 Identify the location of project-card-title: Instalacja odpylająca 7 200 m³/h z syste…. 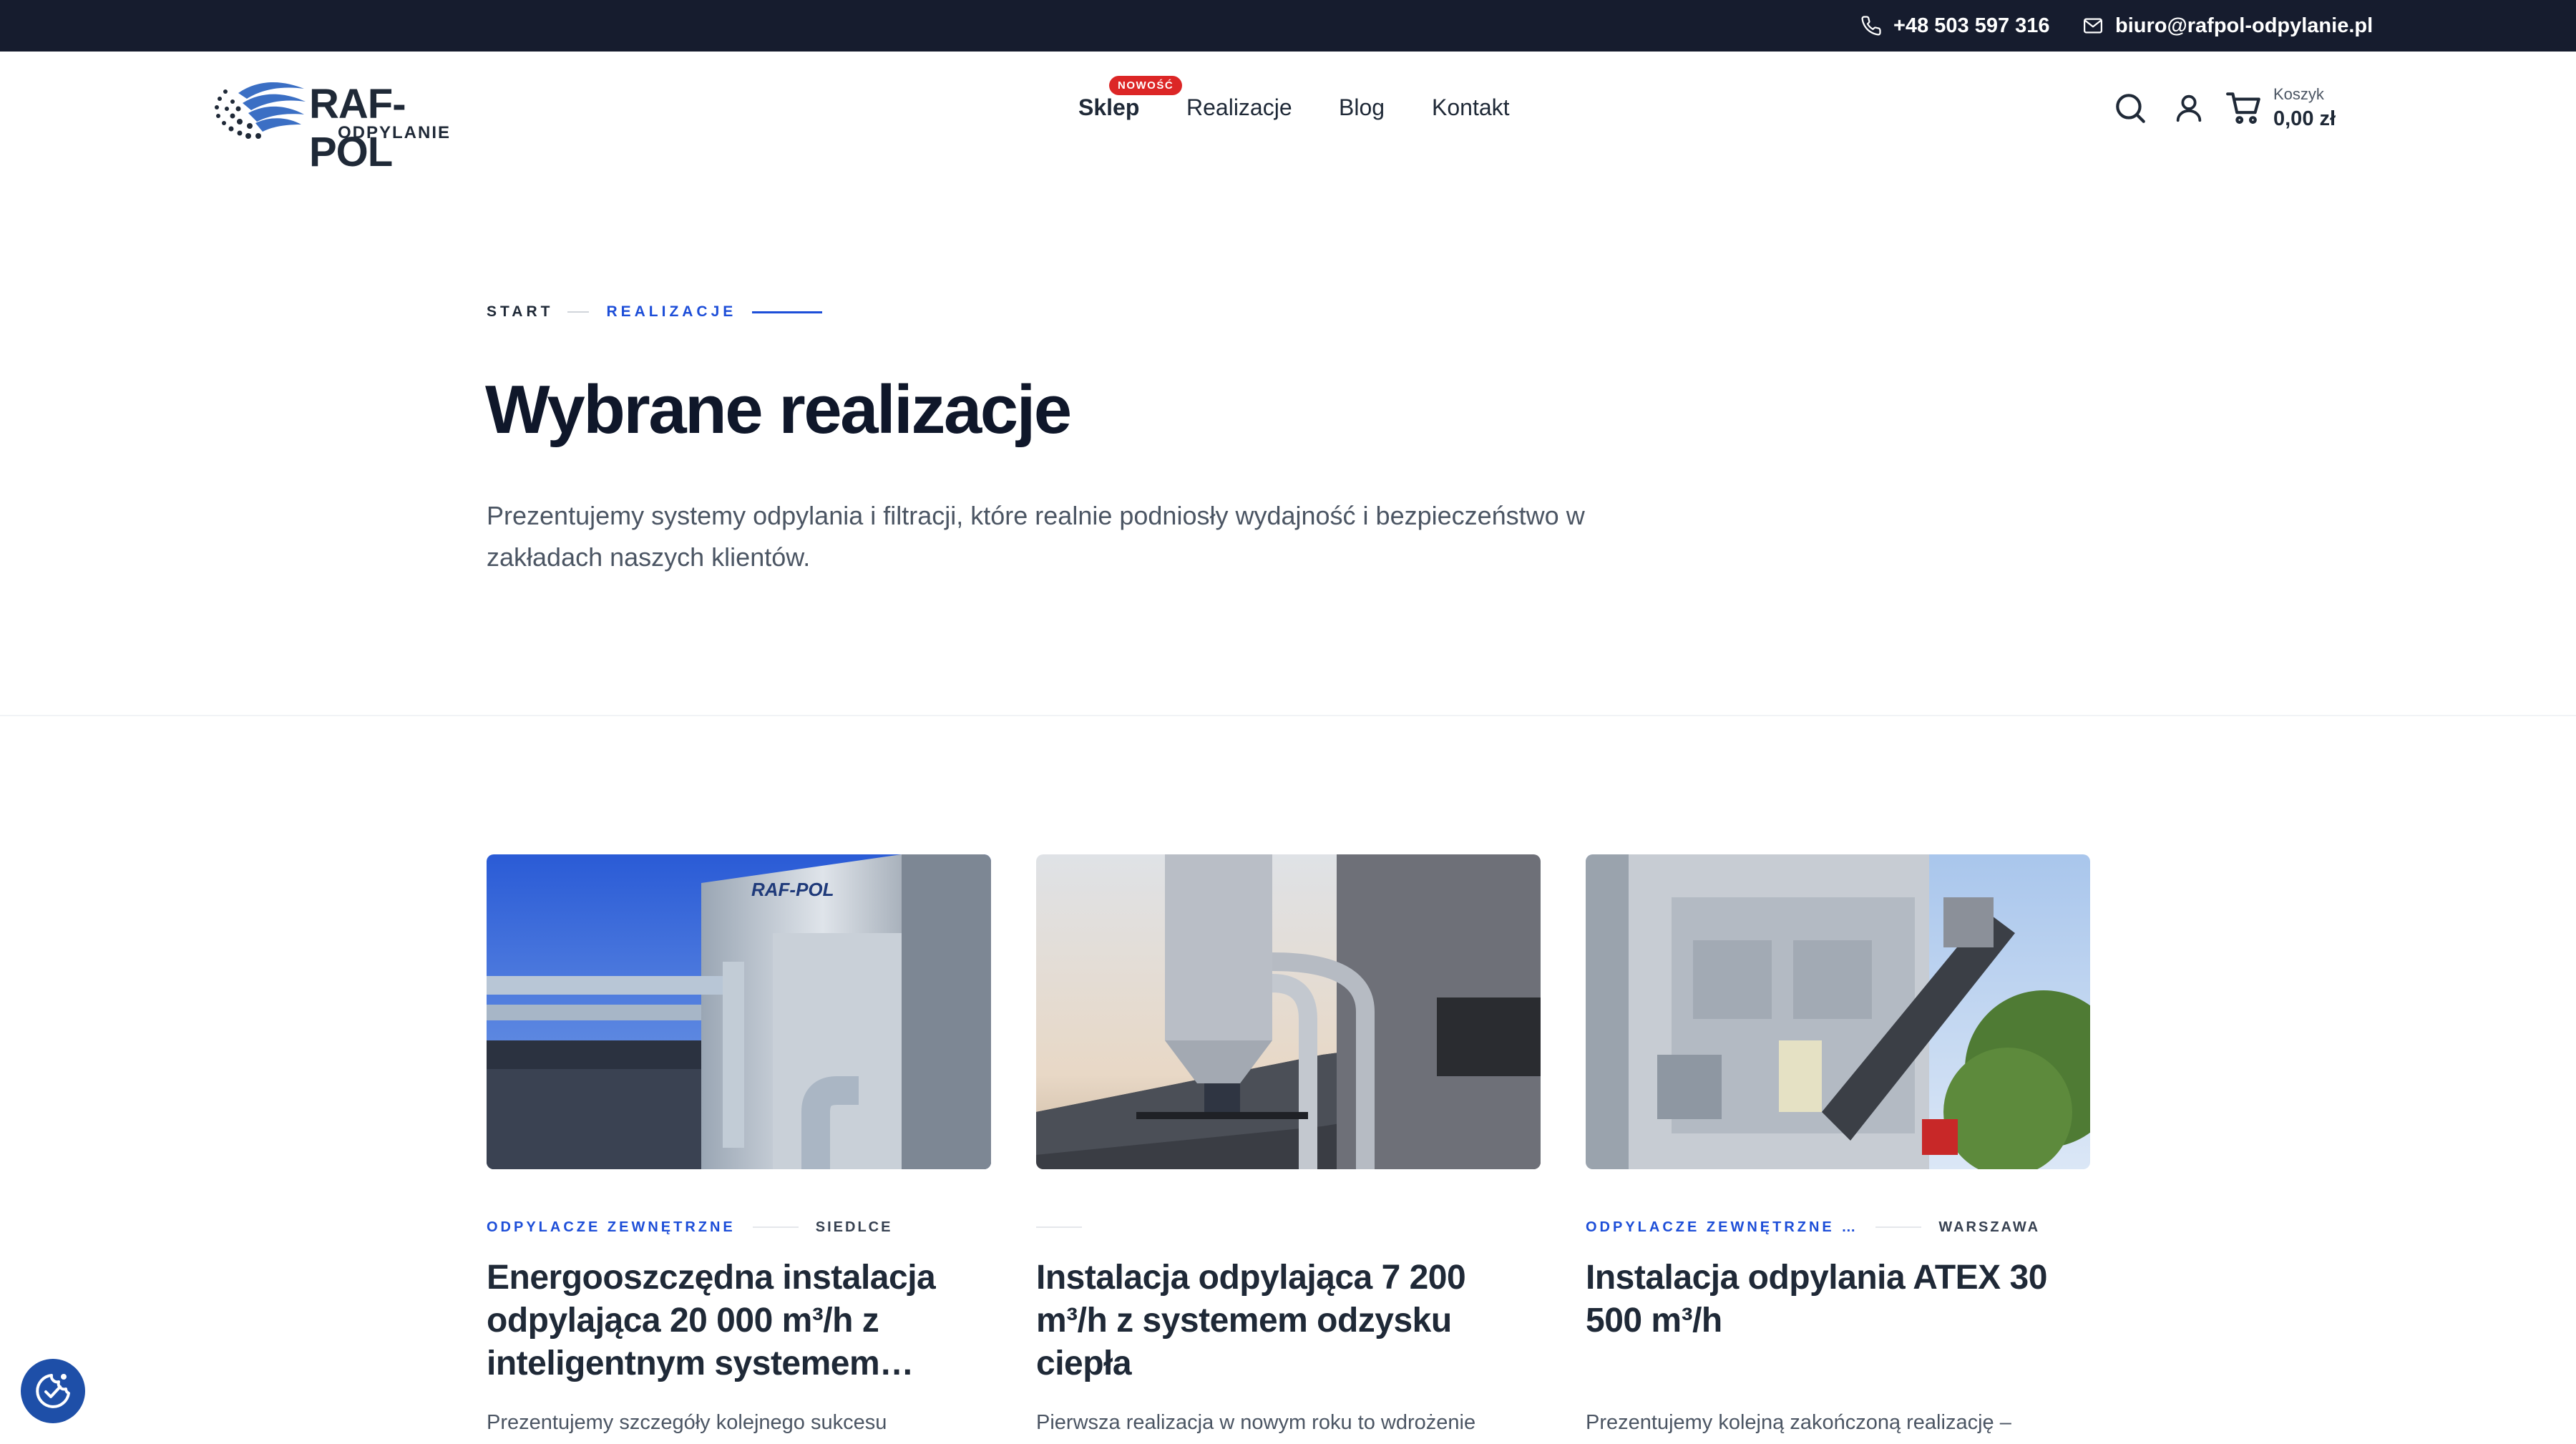
(1288, 1321).